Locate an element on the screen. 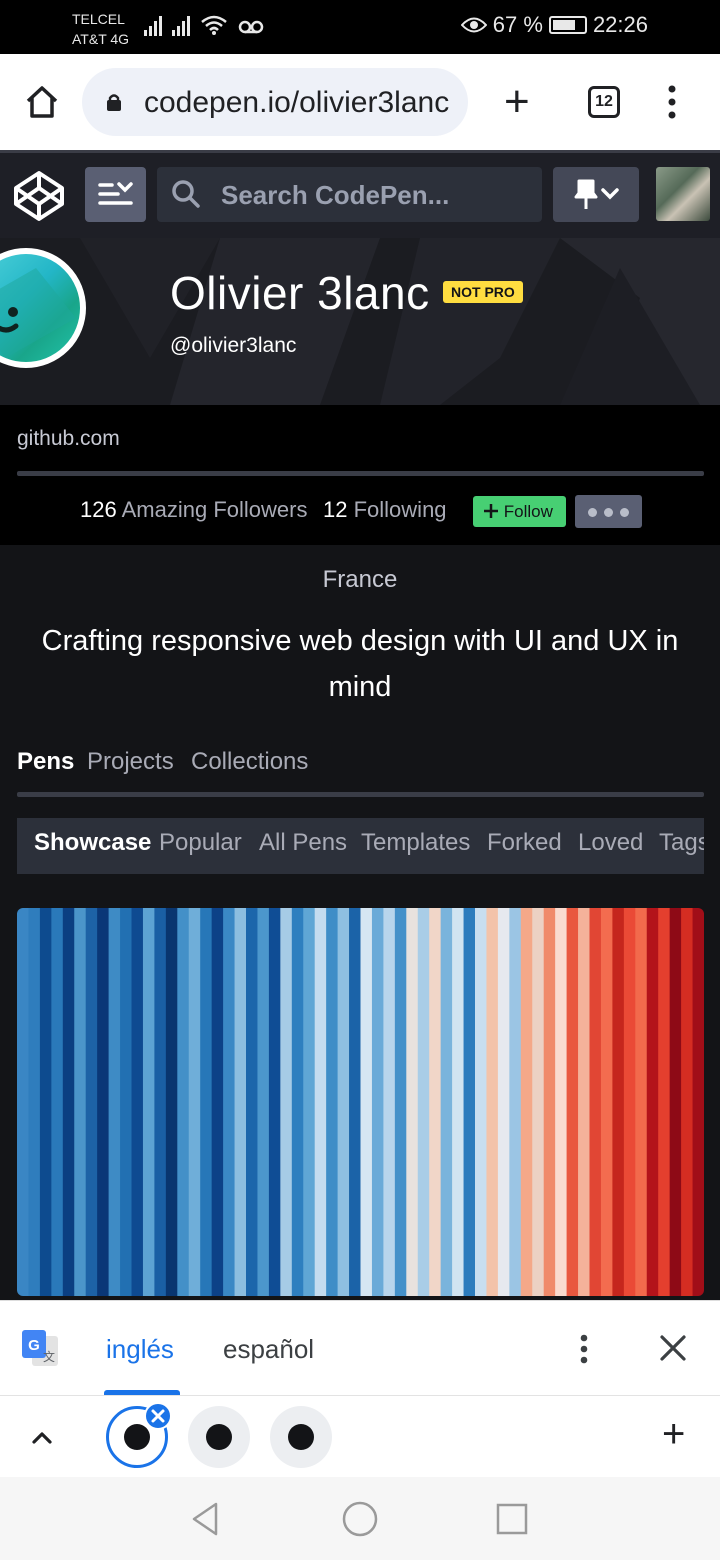  subtab-popular: Popular is located at coordinates (200, 843).